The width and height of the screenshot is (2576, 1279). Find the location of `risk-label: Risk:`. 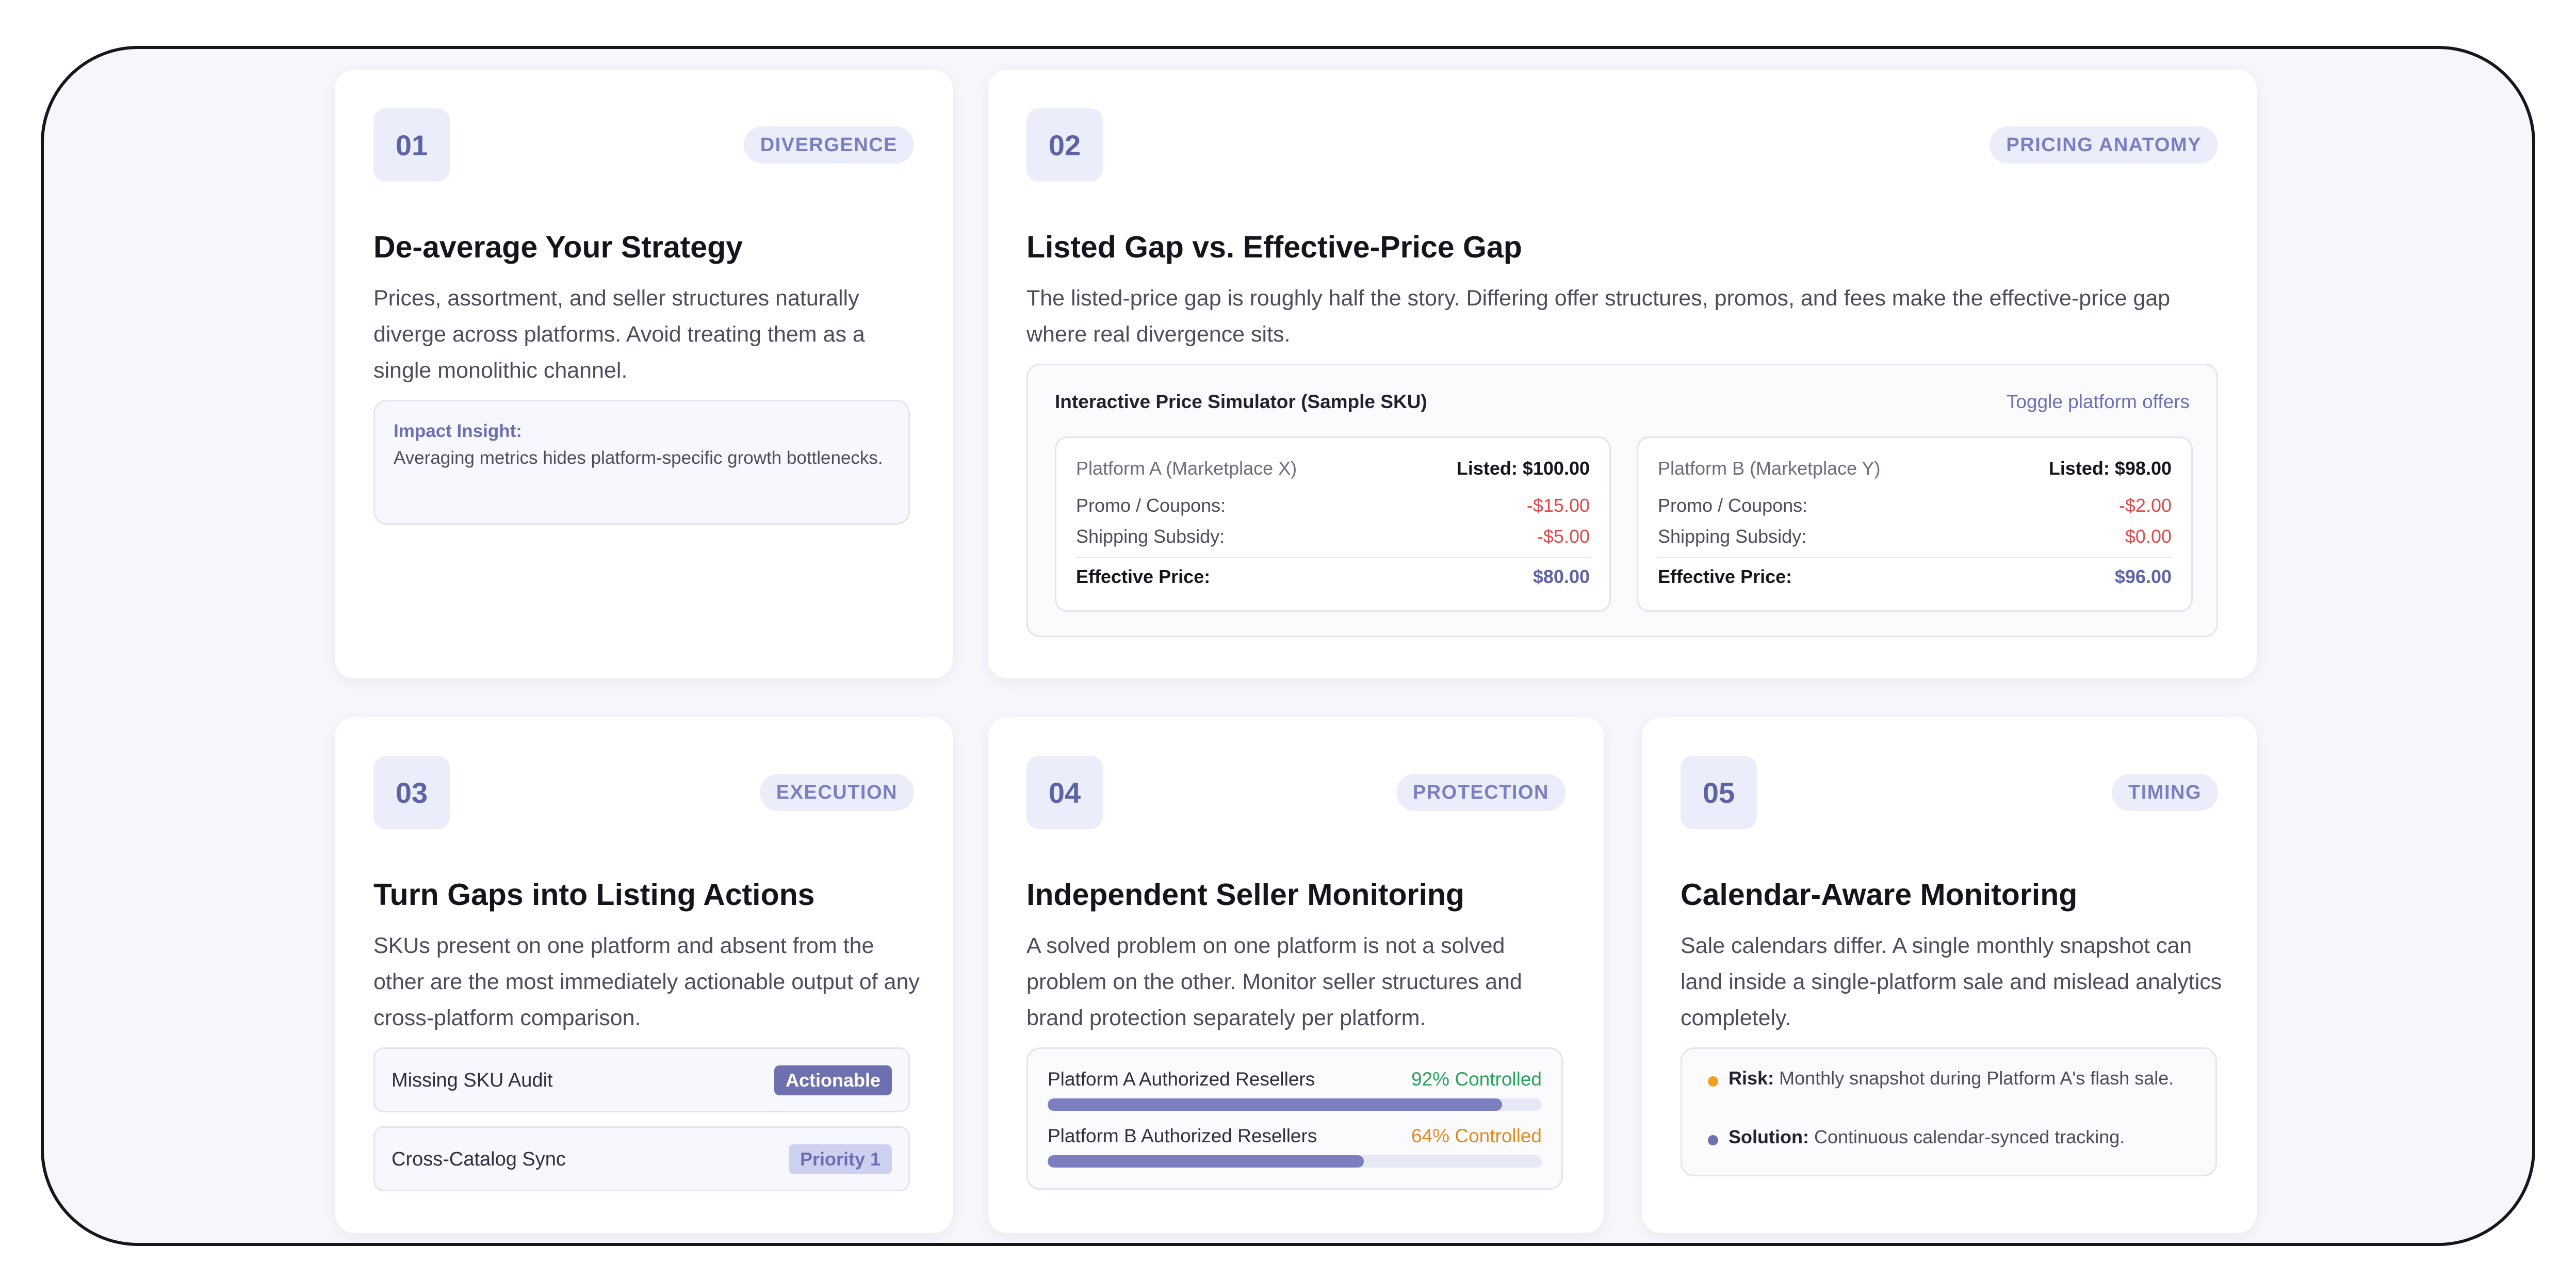

risk-label: Risk: is located at coordinates (1752, 1078).